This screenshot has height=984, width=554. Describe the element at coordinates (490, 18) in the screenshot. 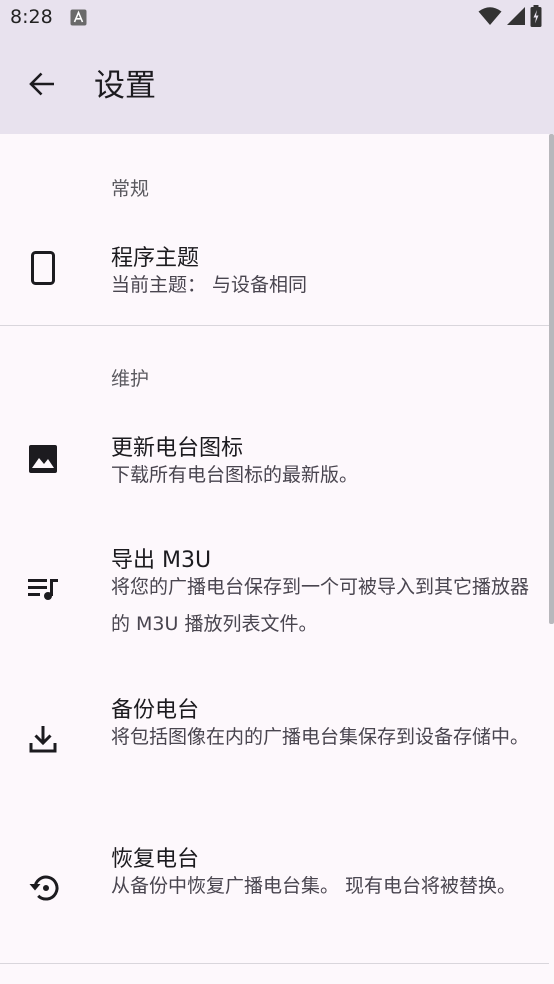

I see `wifi-icon` at that location.